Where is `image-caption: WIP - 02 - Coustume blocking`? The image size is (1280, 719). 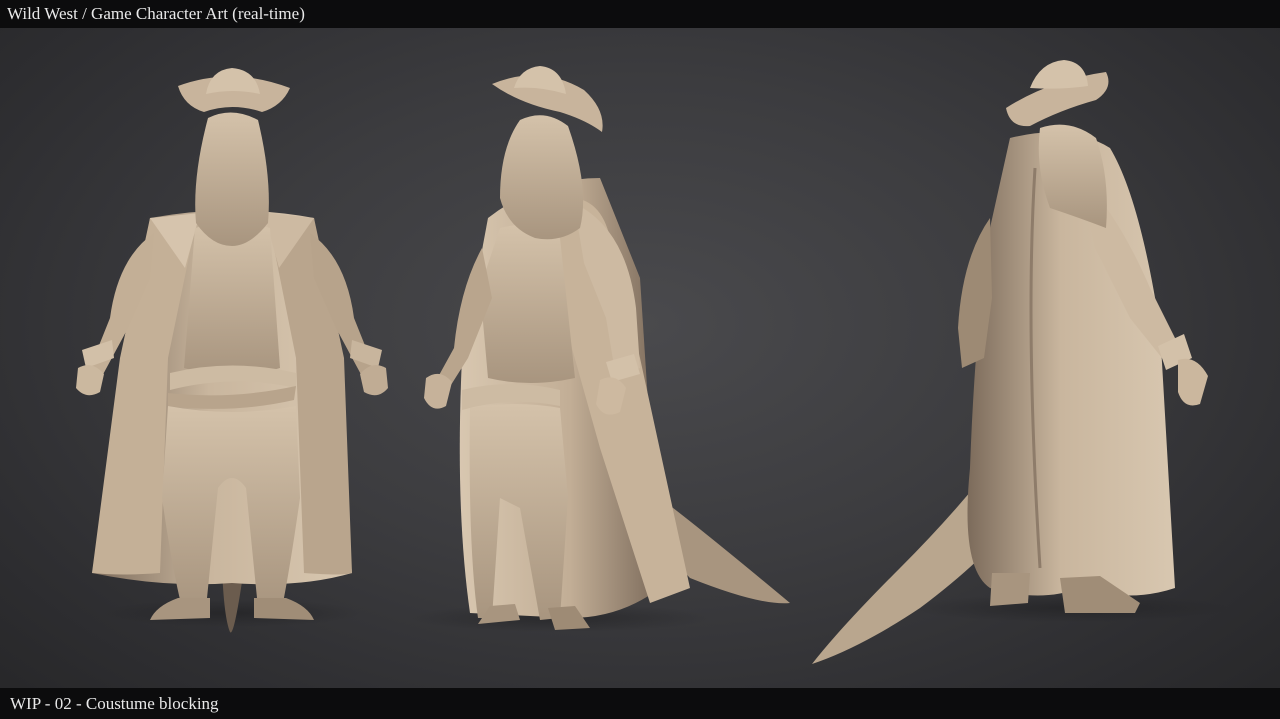 image-caption: WIP - 02 - Coustume blocking is located at coordinates (114, 703).